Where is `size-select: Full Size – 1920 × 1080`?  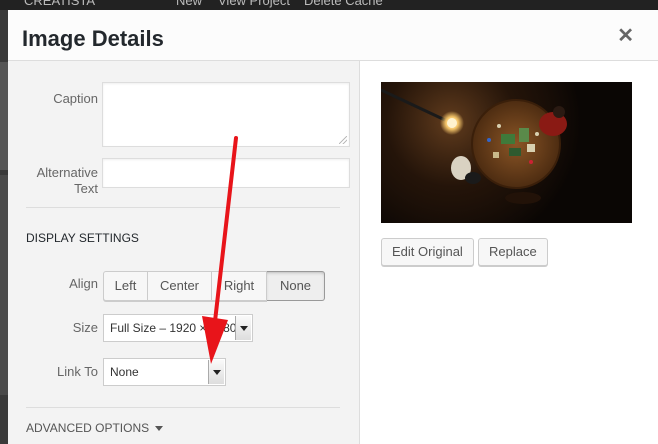 size-select: Full Size – 1920 × 1080 is located at coordinates (178, 328).